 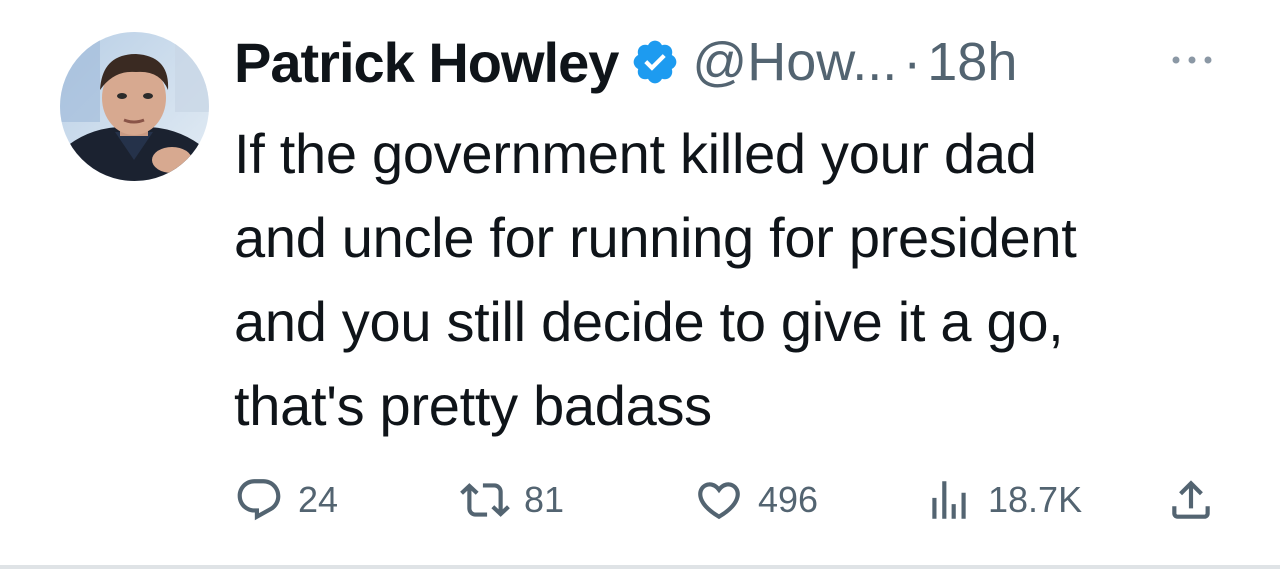 I want to click on action-bar: 24 81 496 18.7K, so click(x=640, y=500).